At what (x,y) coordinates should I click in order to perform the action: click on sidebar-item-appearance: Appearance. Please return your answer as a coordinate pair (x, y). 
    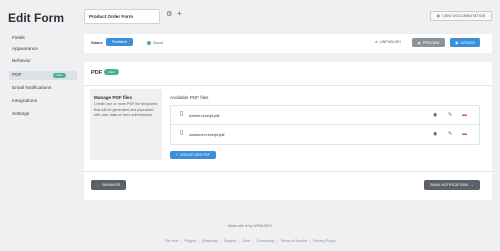
    Looking at the image, I should click on (25, 49).